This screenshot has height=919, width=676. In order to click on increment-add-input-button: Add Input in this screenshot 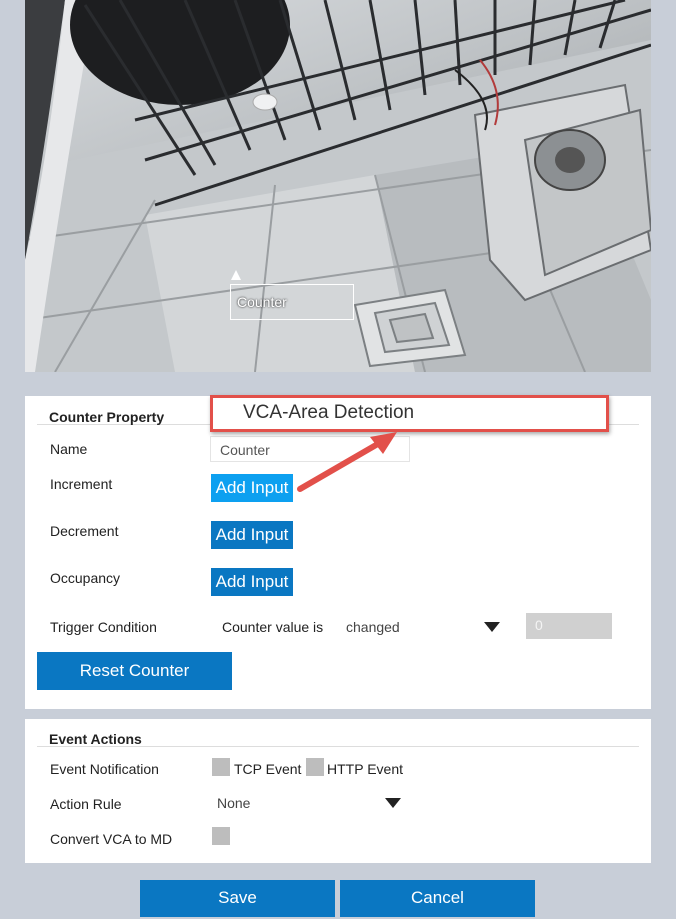, I will do `click(252, 488)`.